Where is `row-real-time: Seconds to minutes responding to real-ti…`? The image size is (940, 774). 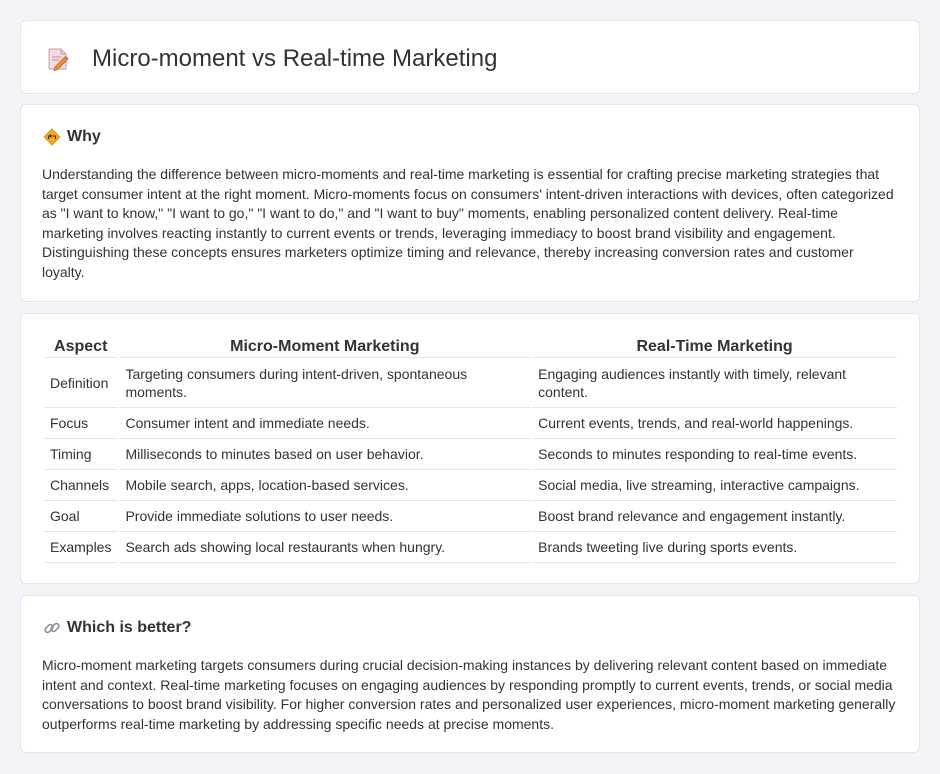
row-real-time: Seconds to minutes responding to real-ti… is located at coordinates (714, 454).